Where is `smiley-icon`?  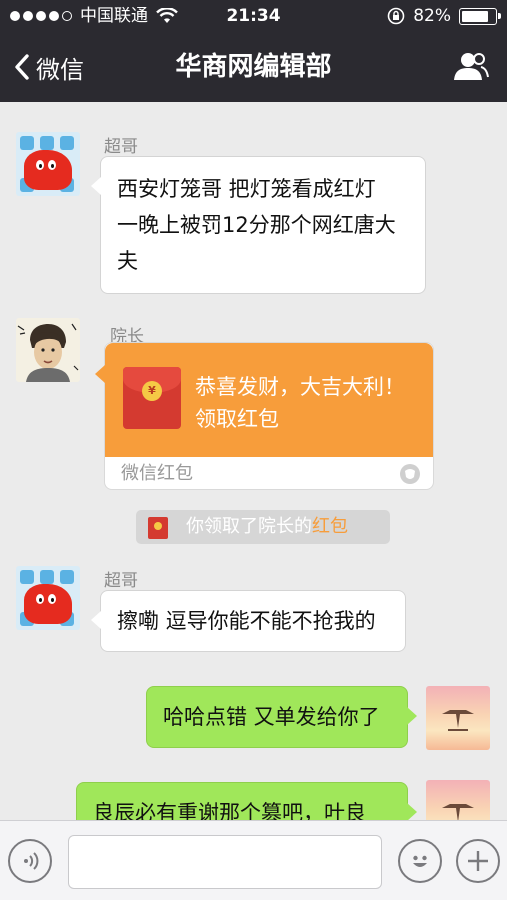
smiley-icon is located at coordinates (420, 861).